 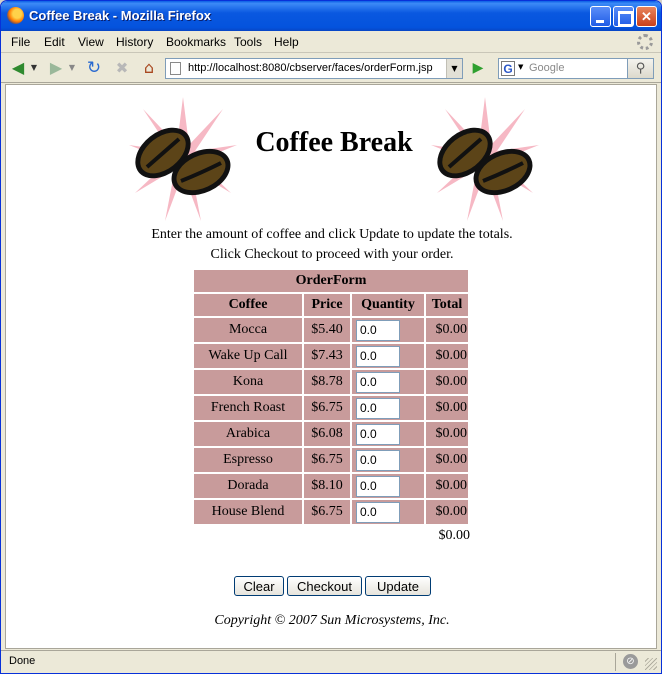 I want to click on table-row: Kona $8.78 $0.00, so click(x=331, y=382).